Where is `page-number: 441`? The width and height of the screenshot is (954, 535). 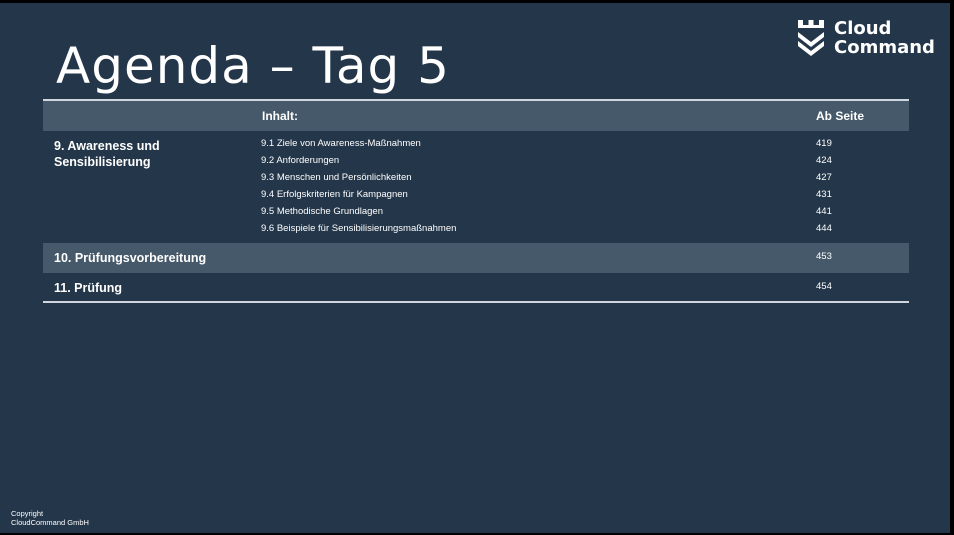 page-number: 441 is located at coordinates (824, 211).